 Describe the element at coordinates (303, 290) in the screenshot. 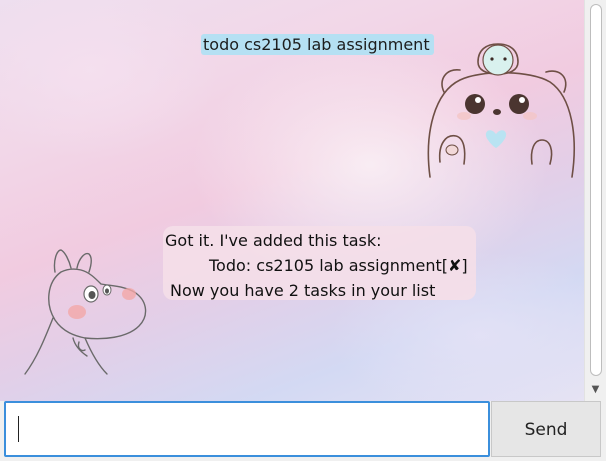

I see `bot-message-line: Now you have 2 tasks in your list` at that location.